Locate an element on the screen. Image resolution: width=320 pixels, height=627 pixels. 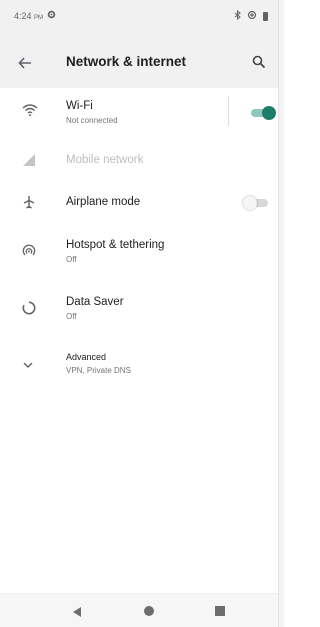
status-icons is located at coordinates (251, 15).